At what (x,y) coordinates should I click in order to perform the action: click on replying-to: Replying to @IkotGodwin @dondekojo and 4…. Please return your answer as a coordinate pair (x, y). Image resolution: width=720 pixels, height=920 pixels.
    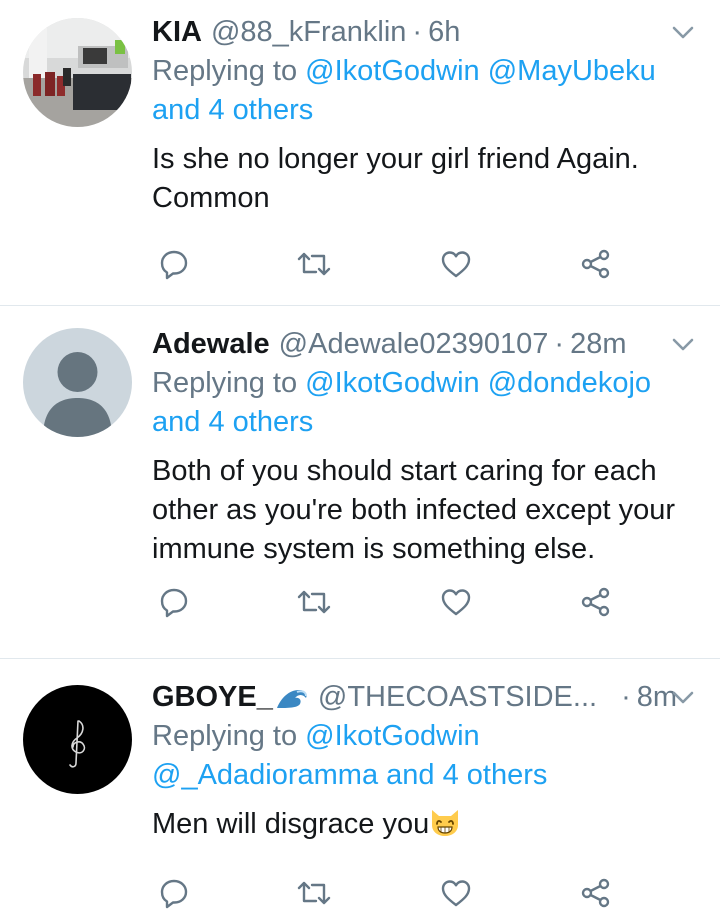
    Looking at the image, I should click on (426, 403).